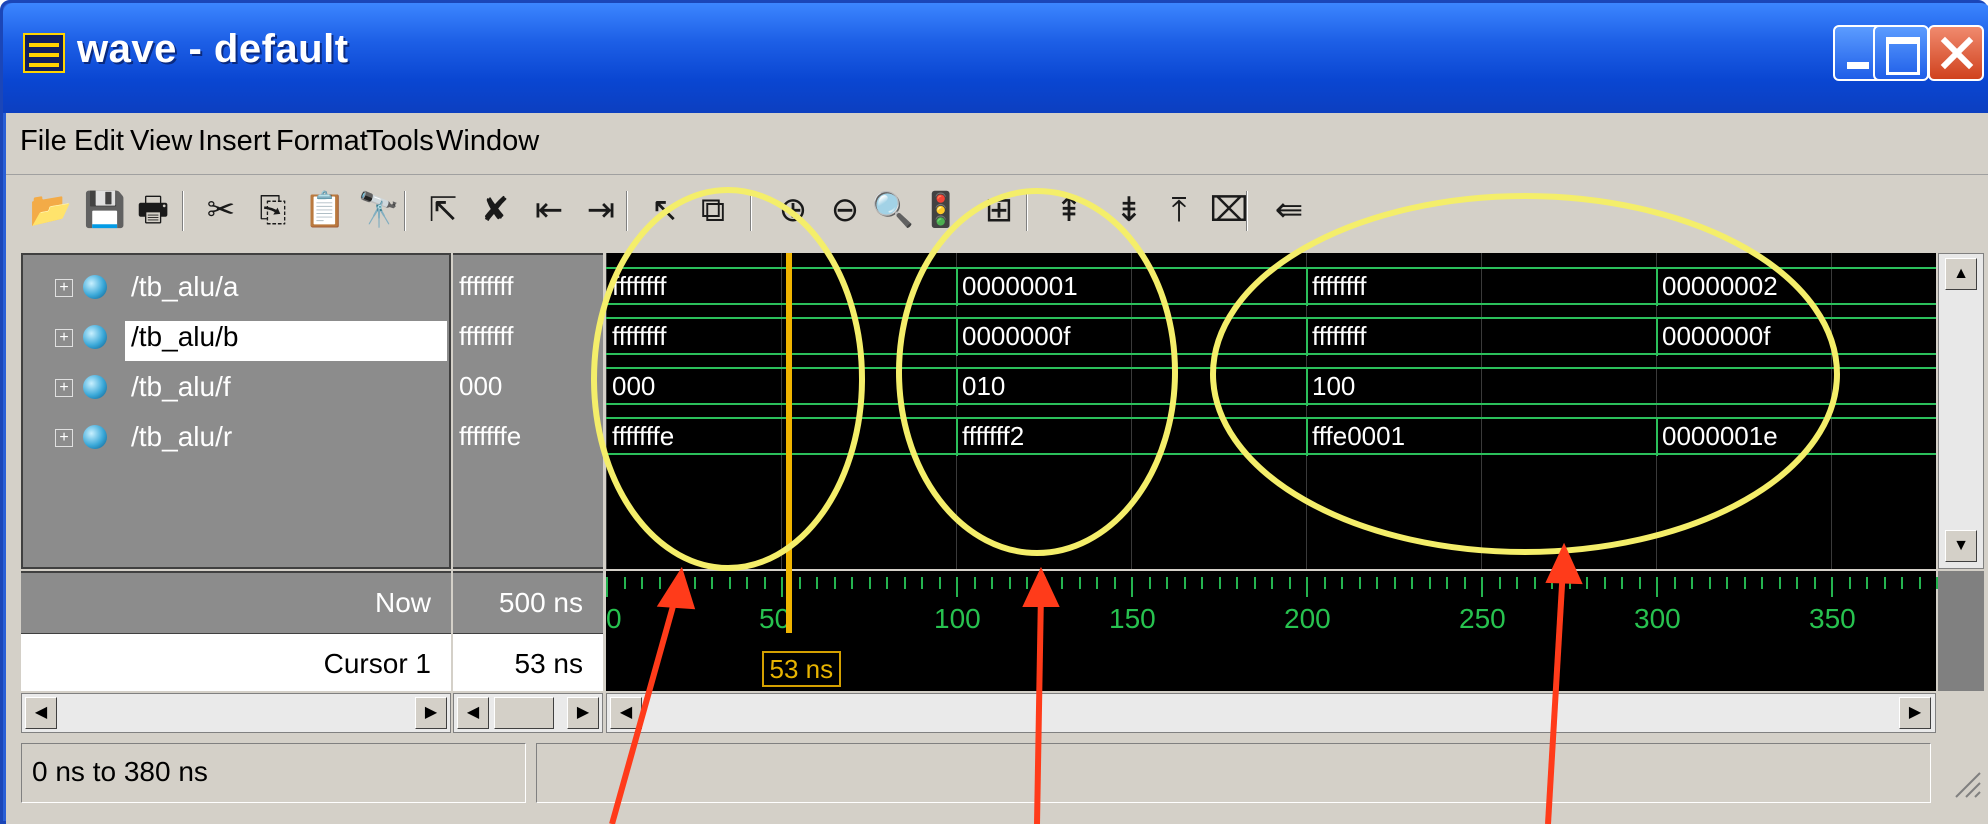 The width and height of the screenshot is (1988, 824). What do you see at coordinates (793, 210) in the screenshot?
I see `zoom-in-icon: ⊕` at bounding box center [793, 210].